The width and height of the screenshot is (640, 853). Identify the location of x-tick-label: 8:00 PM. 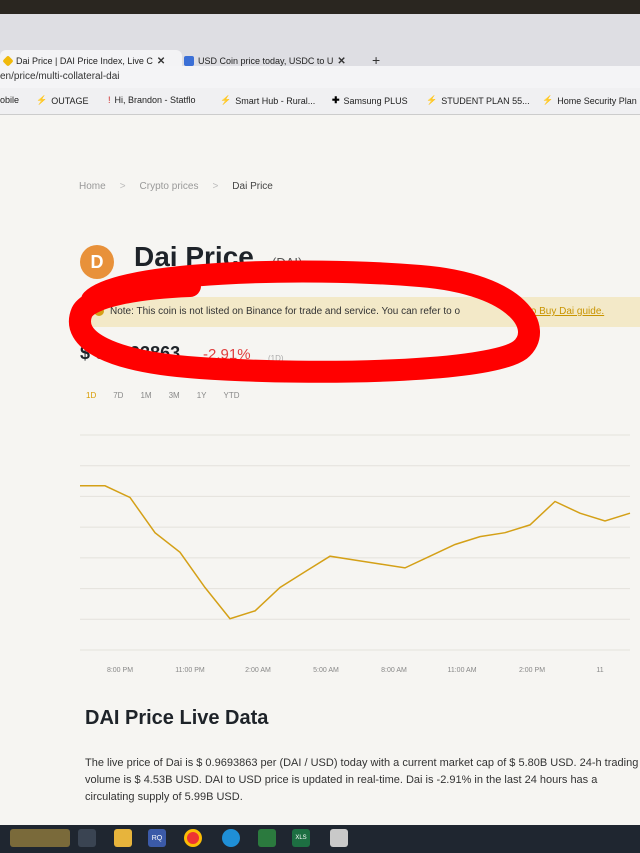
(120, 670).